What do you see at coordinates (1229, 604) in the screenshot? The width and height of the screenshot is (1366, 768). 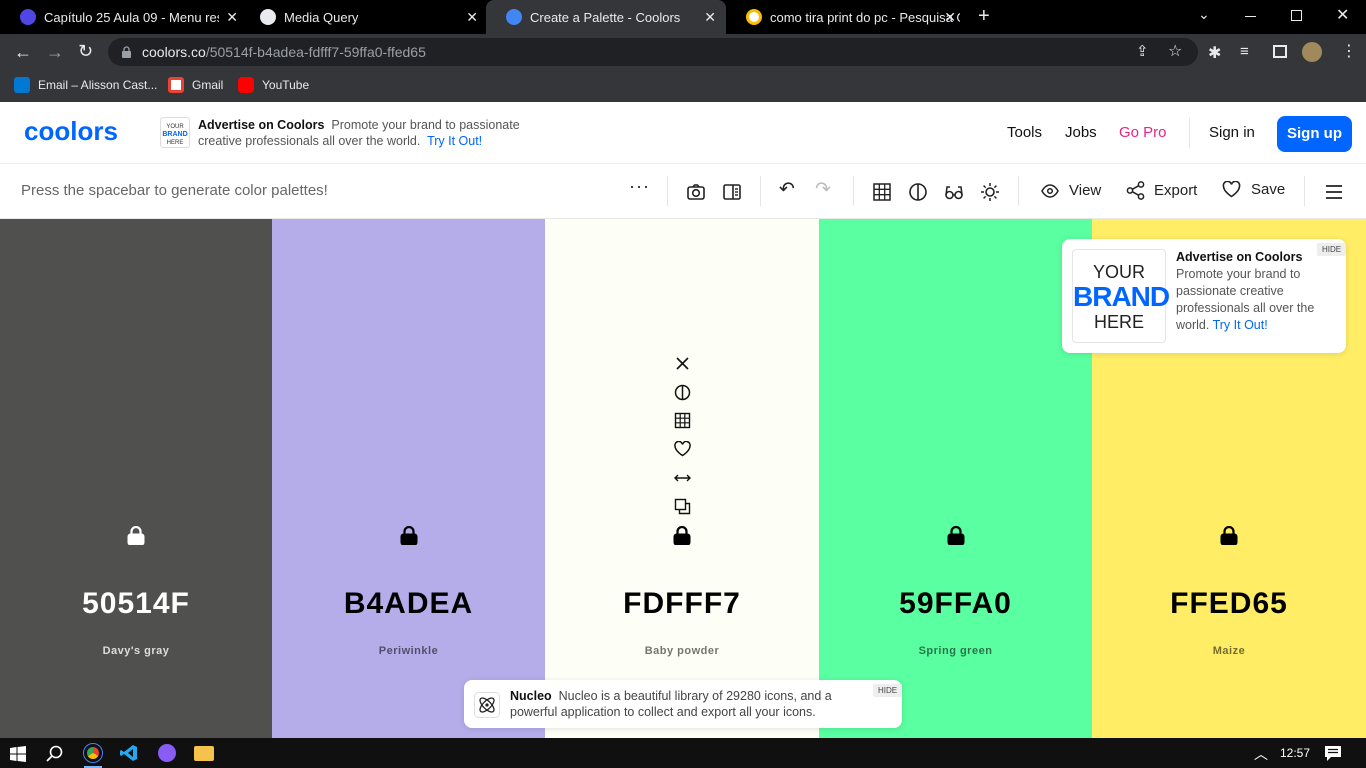 I see `hex-code: FFED65` at bounding box center [1229, 604].